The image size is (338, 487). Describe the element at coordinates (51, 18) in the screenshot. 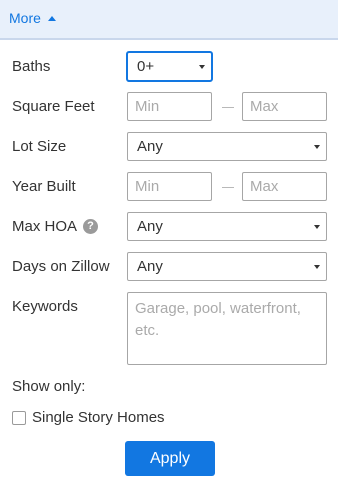

I see `caret-up-icon` at that location.